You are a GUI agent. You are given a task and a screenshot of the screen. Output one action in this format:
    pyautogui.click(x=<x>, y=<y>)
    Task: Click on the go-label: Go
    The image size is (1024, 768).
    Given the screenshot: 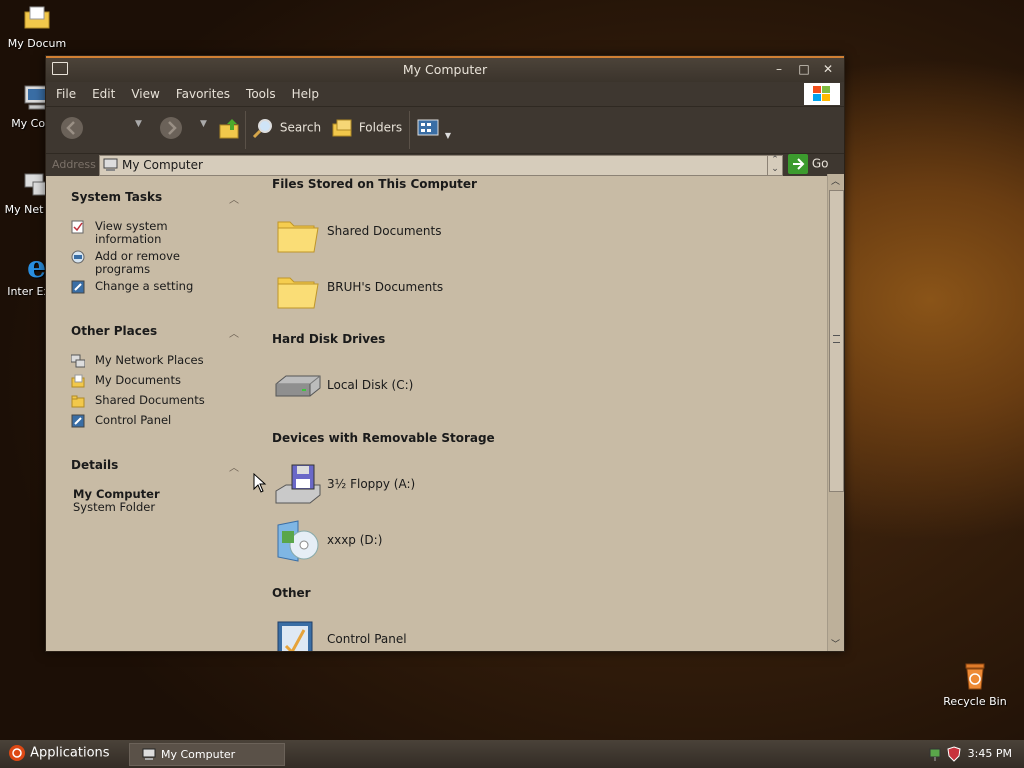 What is the action you would take?
    pyautogui.click(x=820, y=163)
    